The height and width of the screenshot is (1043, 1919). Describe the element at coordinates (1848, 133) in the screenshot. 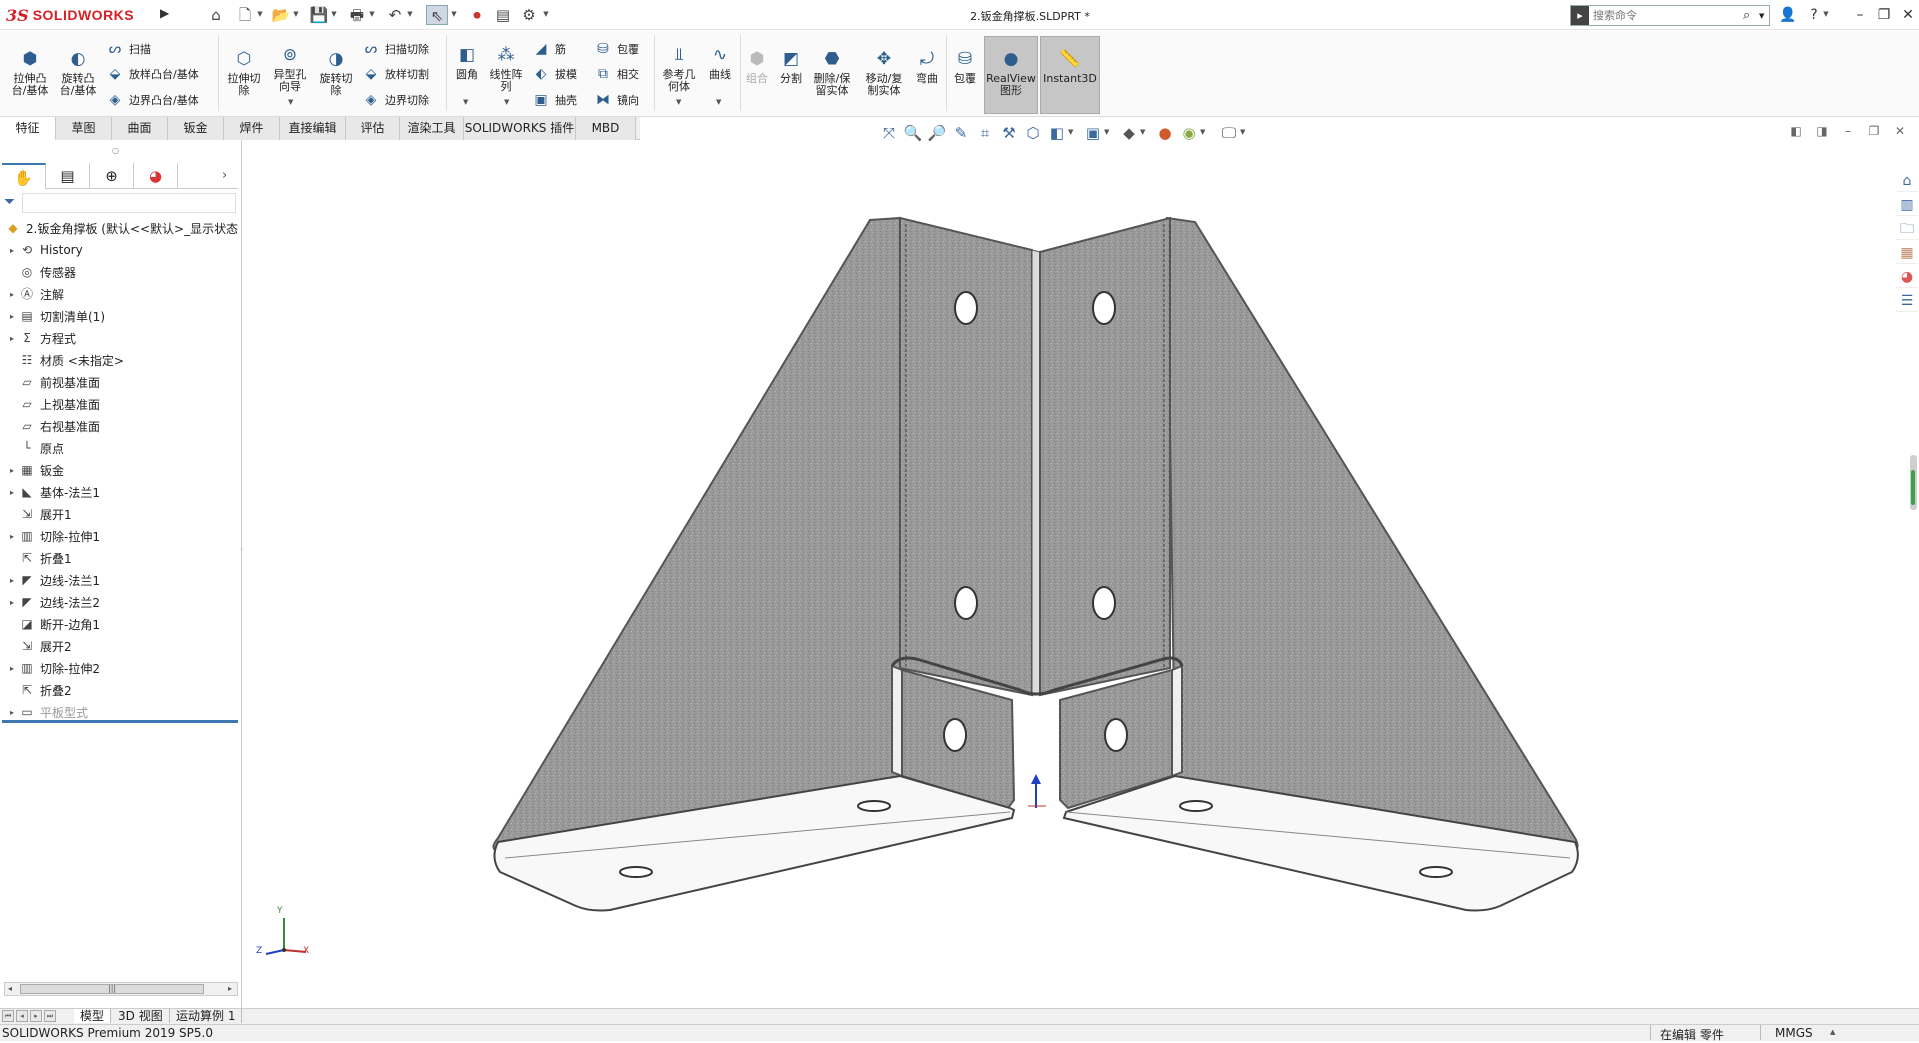

I see `viewport-minimize-icon: –` at that location.